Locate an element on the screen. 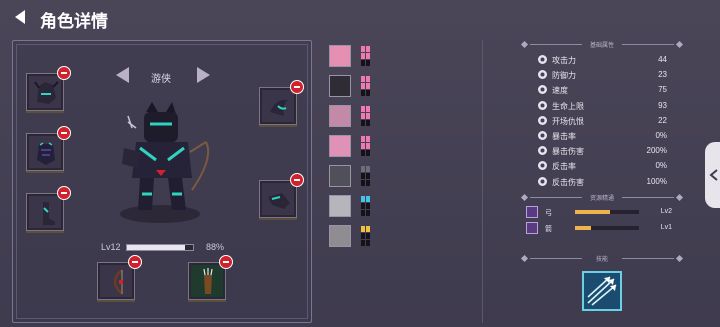 The width and height of the screenshot is (720, 327). gloves-slot is located at coordinates (281, 195).